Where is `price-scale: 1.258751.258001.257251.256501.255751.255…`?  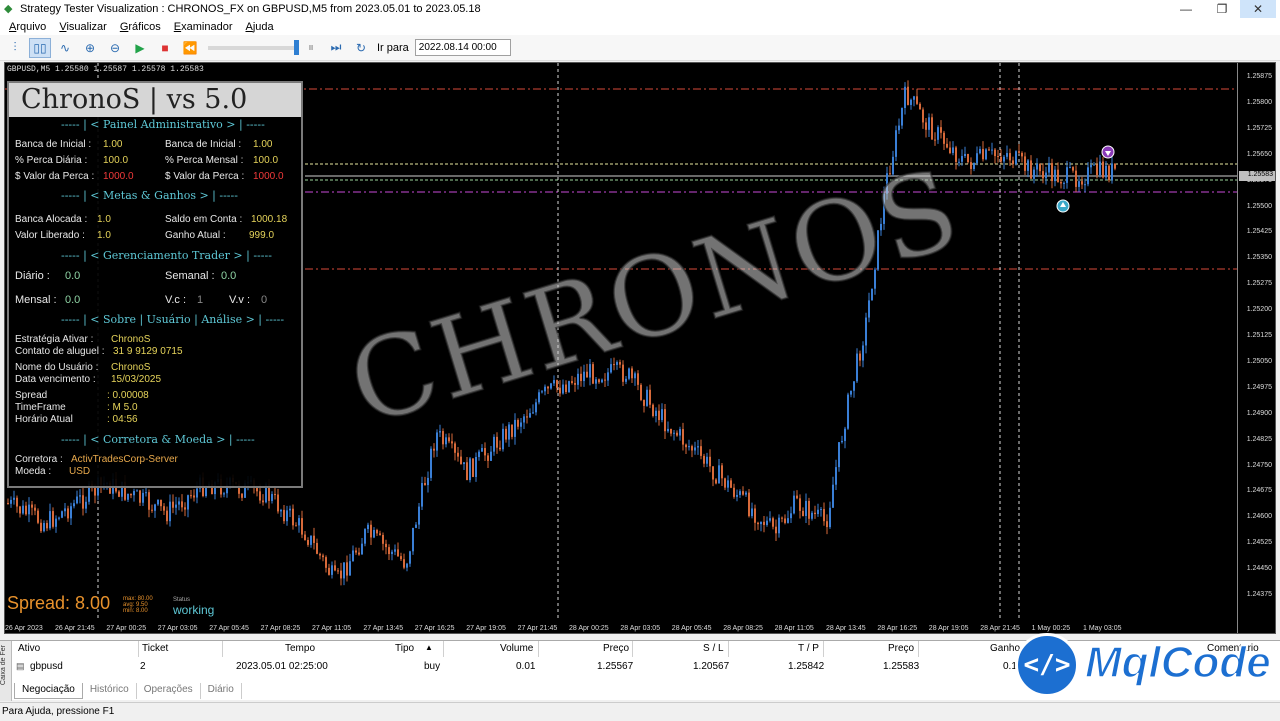 price-scale: 1.258751.258001.257251.256501.255751.255… is located at coordinates (1256, 348).